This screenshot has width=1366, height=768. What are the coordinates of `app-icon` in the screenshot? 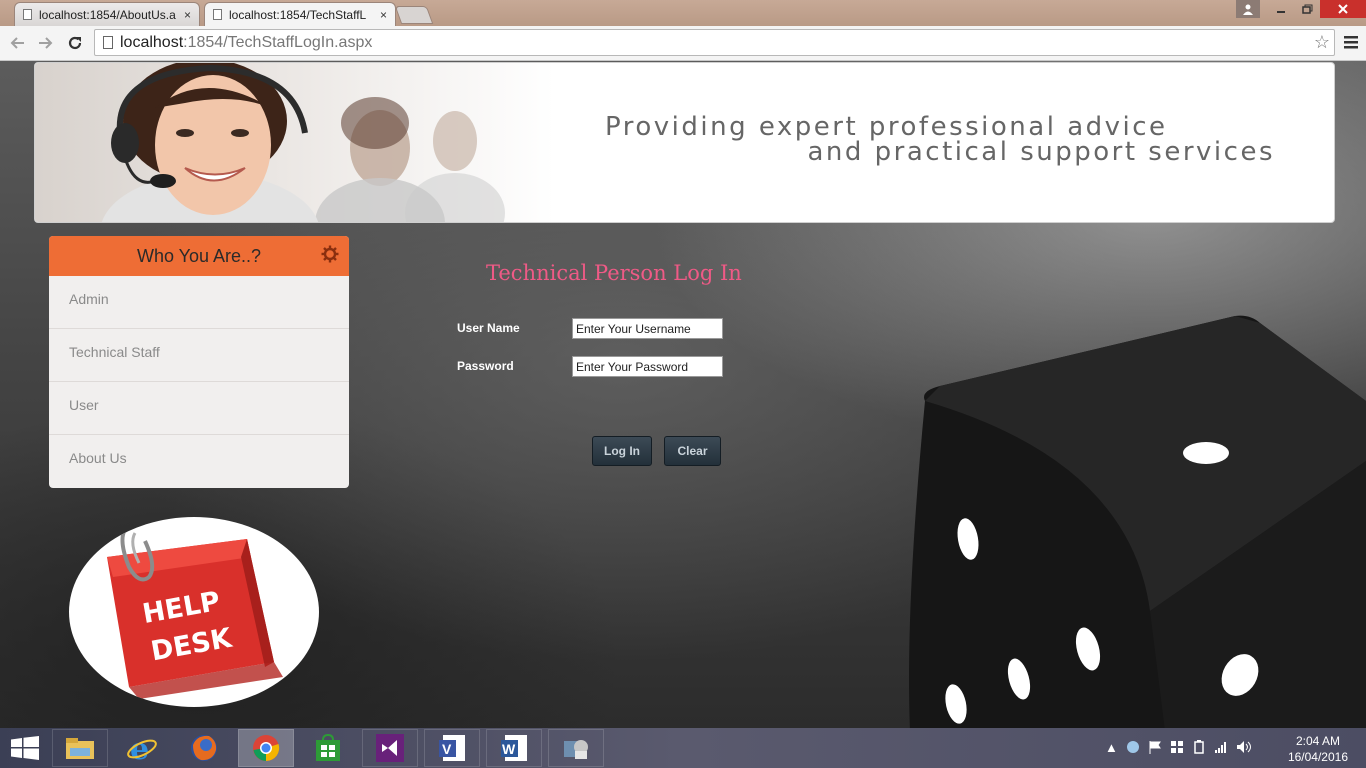 It's located at (576, 748).